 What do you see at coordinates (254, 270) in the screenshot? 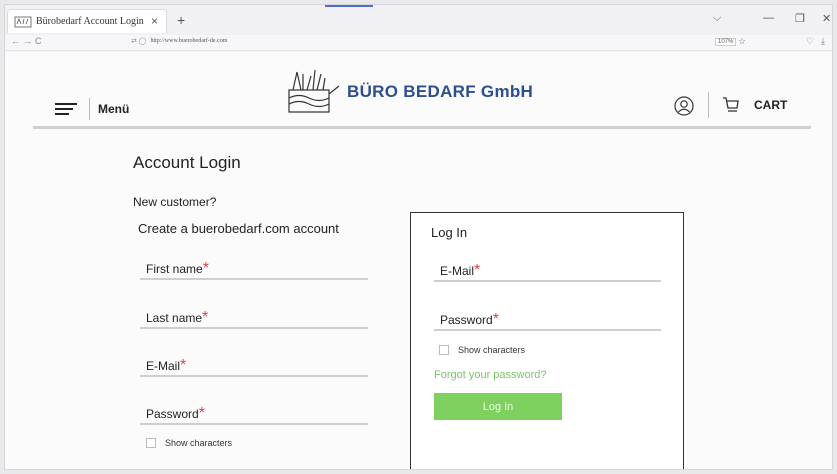
I see `first-name-field: First name*` at bounding box center [254, 270].